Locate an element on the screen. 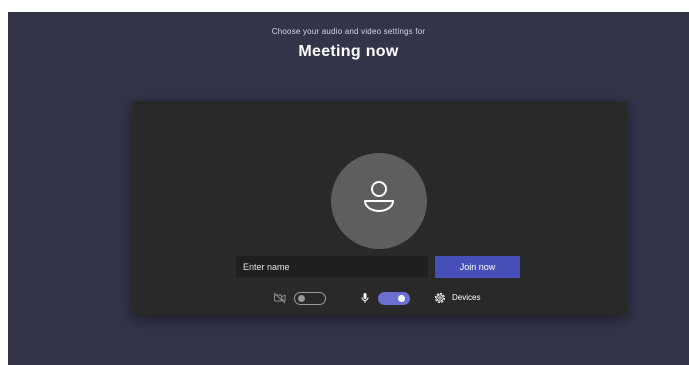  camera-off-icon is located at coordinates (279, 298).